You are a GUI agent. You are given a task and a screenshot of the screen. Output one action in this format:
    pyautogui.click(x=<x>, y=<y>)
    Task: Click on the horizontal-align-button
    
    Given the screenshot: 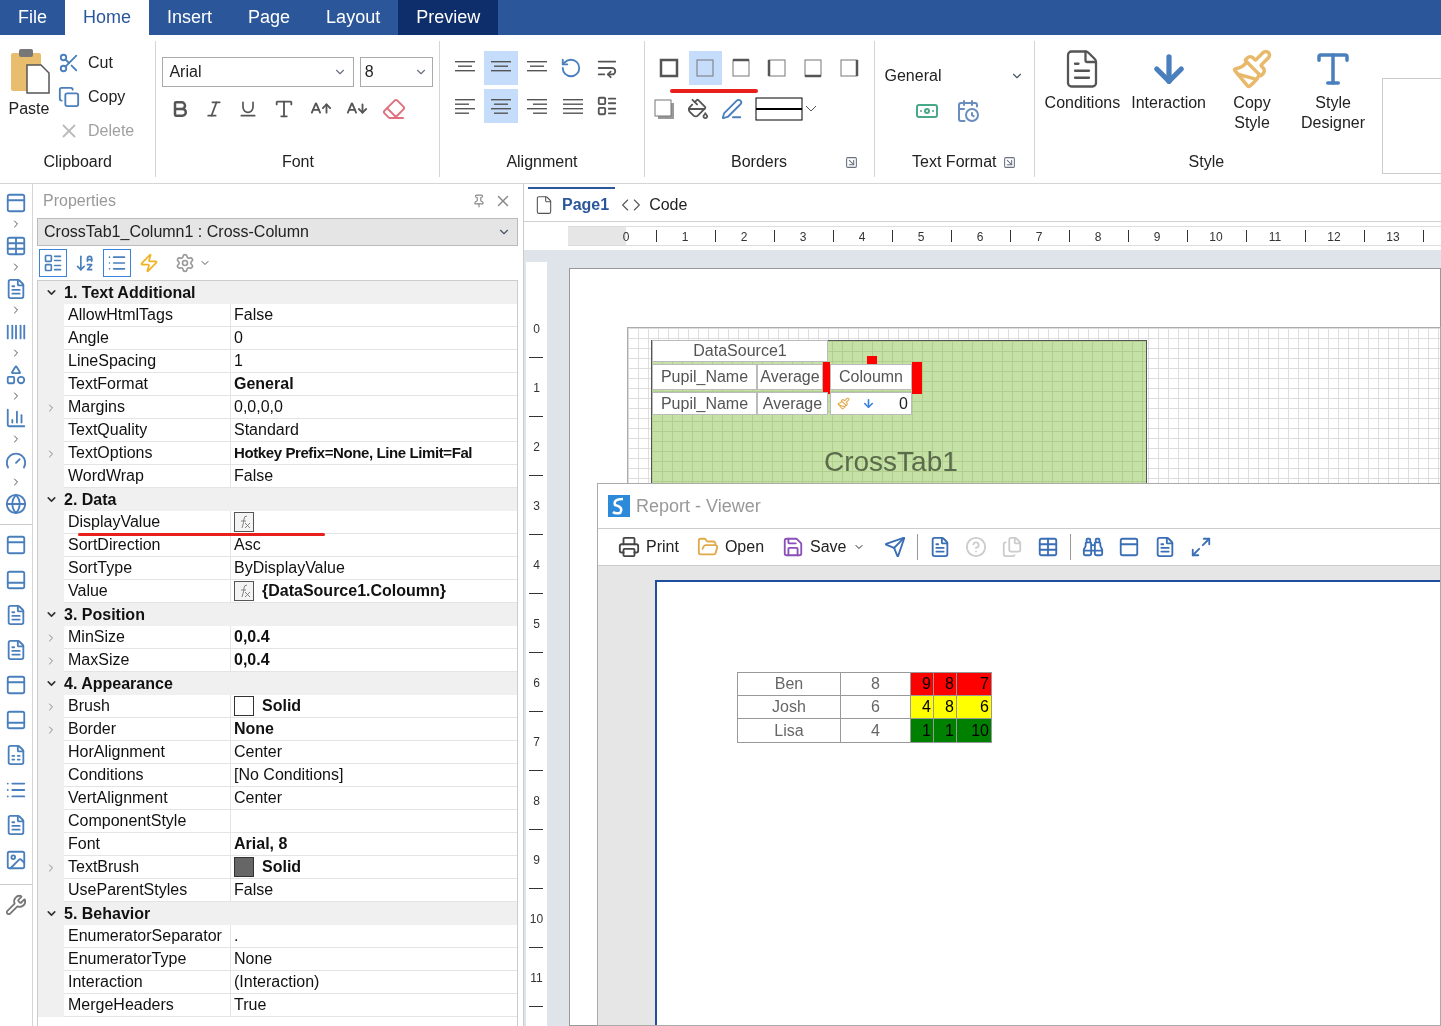 What is the action you would take?
    pyautogui.click(x=501, y=106)
    